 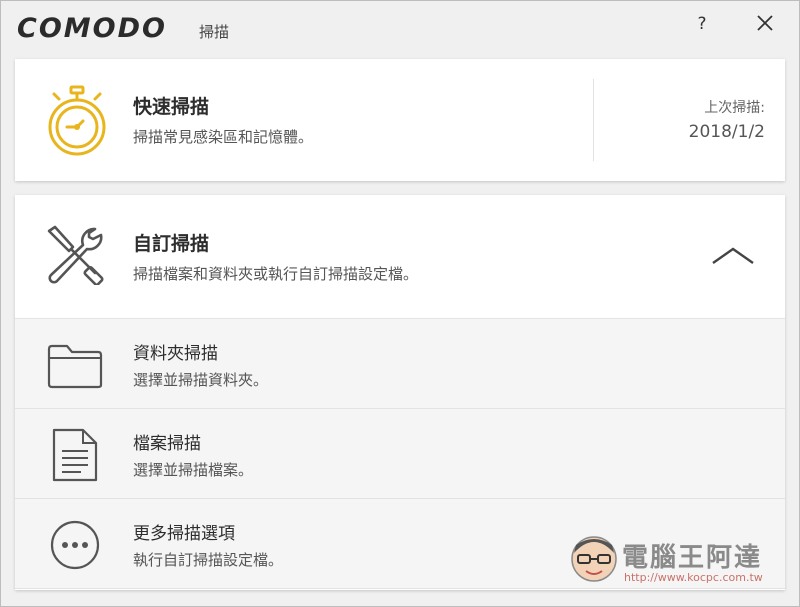 What do you see at coordinates (201, 380) in the screenshot?
I see `folder-scan-description: 選擇並掃描資料夾。` at bounding box center [201, 380].